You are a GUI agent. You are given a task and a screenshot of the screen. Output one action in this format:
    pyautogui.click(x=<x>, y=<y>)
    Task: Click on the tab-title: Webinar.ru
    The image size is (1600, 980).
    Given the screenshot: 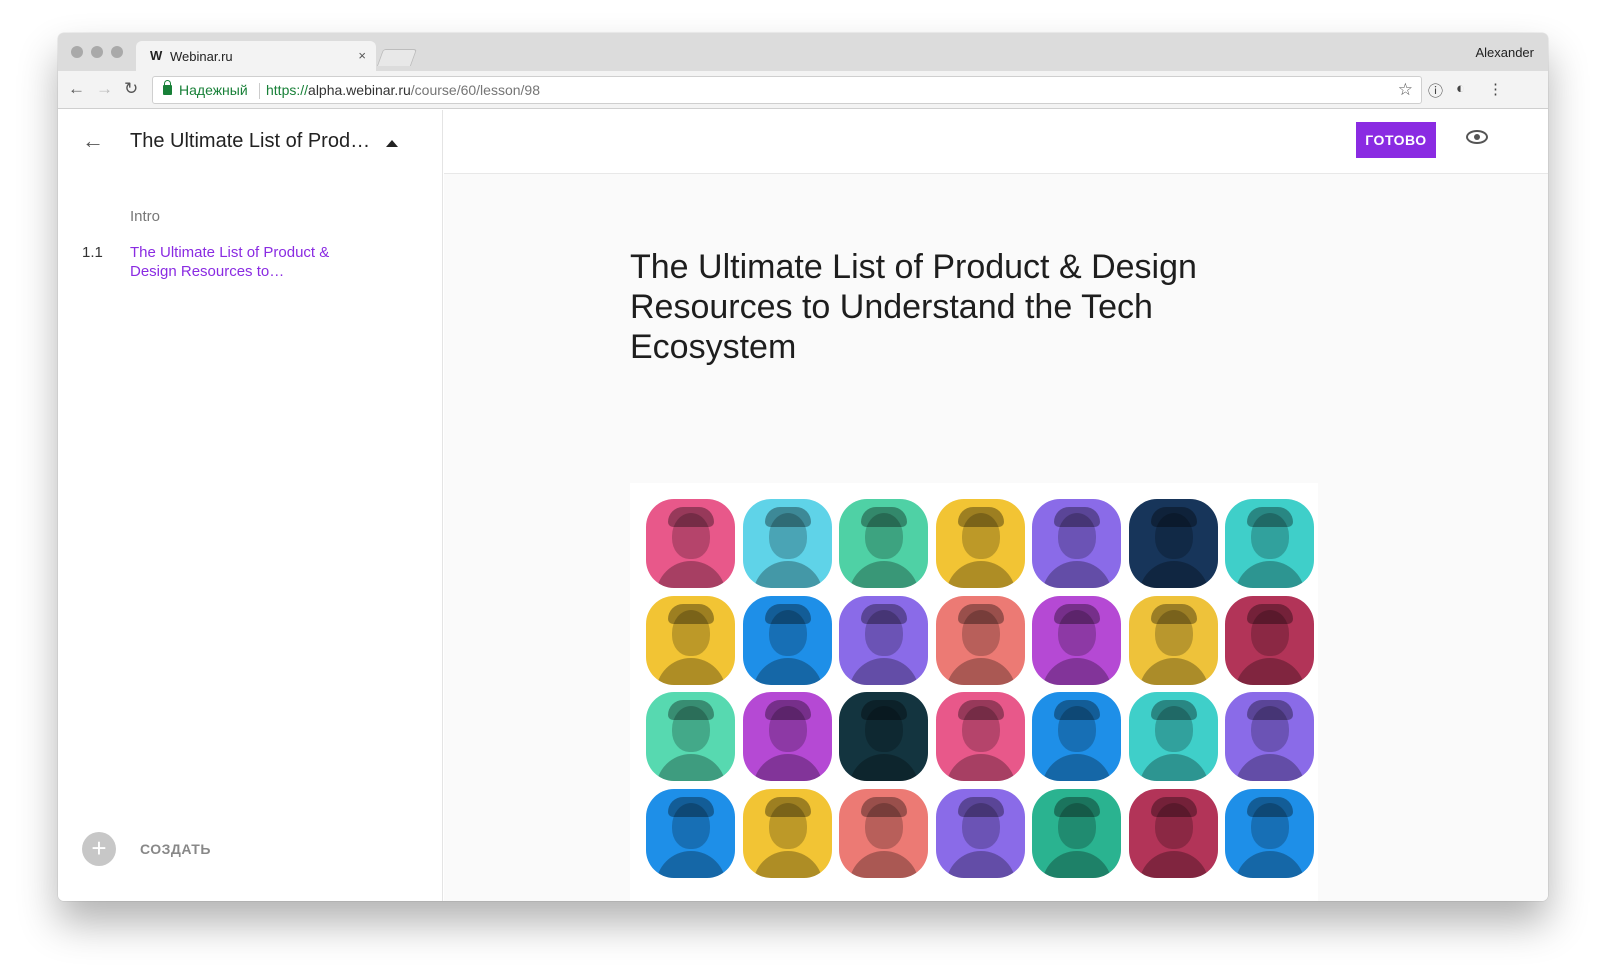 What is the action you would take?
    pyautogui.click(x=201, y=56)
    